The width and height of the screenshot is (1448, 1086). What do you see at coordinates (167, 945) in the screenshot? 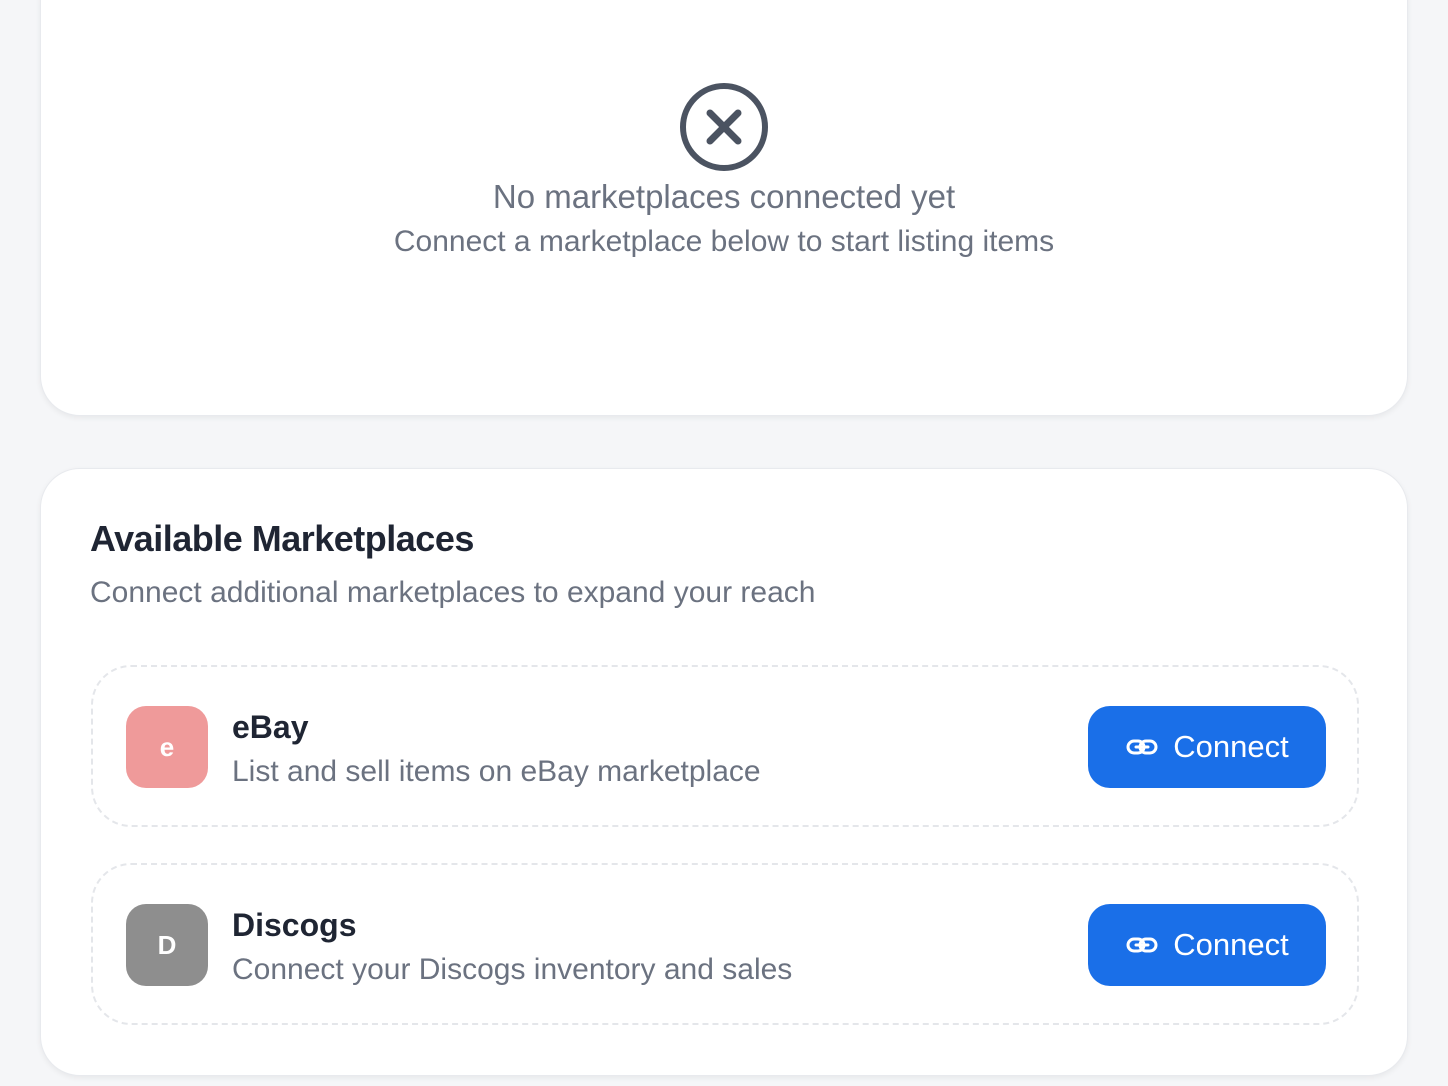
I see `discogs-logo: D` at bounding box center [167, 945].